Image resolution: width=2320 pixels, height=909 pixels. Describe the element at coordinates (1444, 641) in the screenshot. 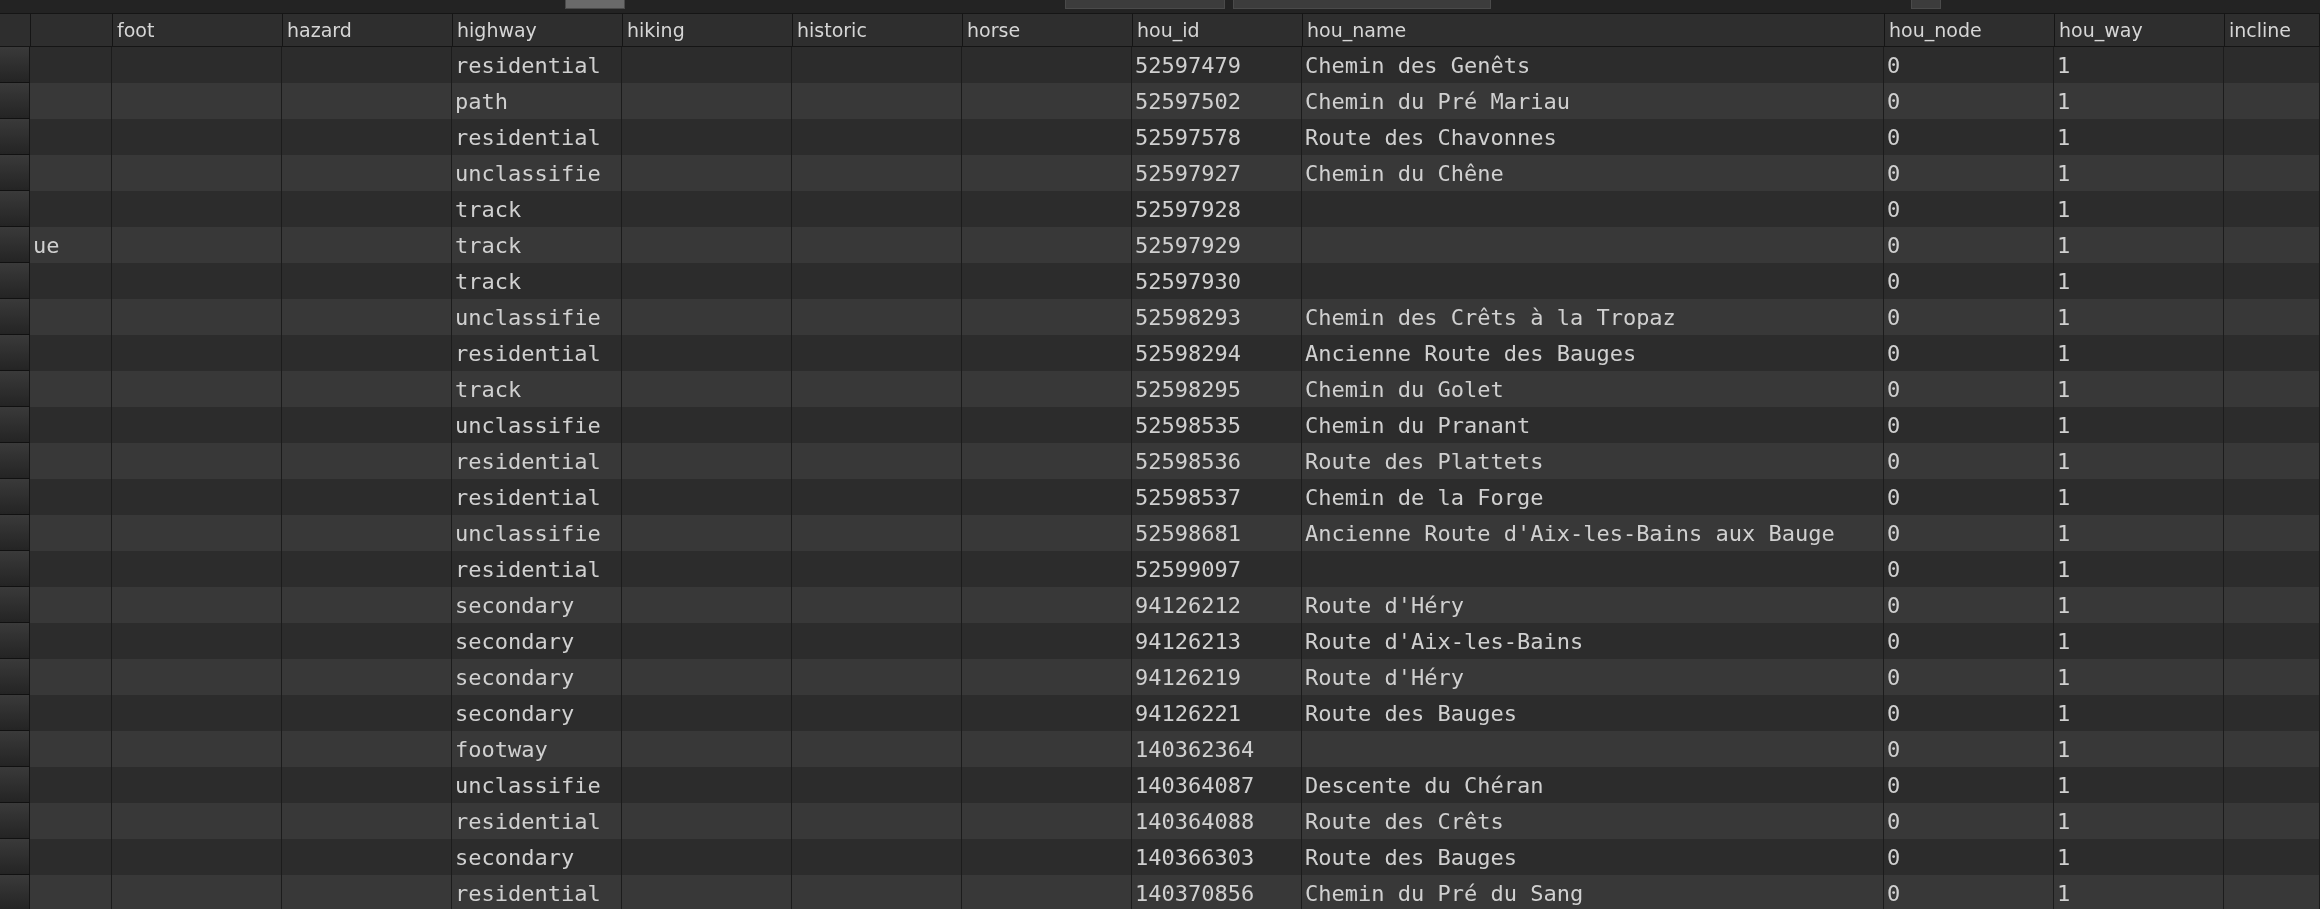

I see `table-cell: Route d'Aix-les-Bains` at that location.